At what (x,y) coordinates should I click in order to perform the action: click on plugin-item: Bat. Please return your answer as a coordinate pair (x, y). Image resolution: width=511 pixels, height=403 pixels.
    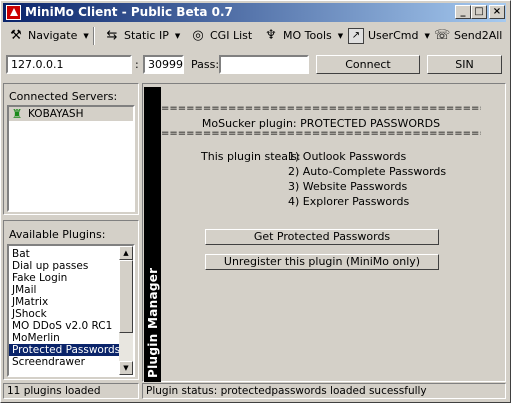
    Looking at the image, I should click on (64, 254).